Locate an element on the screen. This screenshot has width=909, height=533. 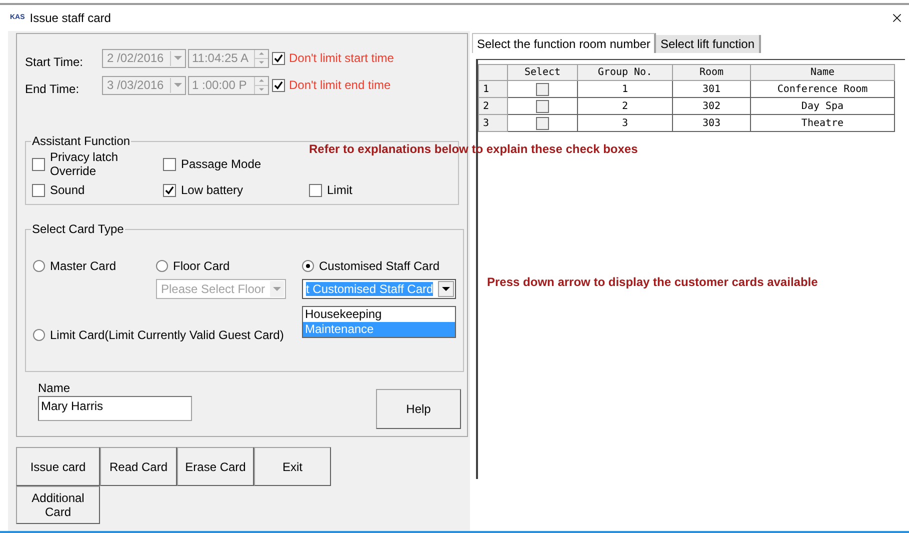
radio-label: Customised Staff Card is located at coordinates (379, 266).